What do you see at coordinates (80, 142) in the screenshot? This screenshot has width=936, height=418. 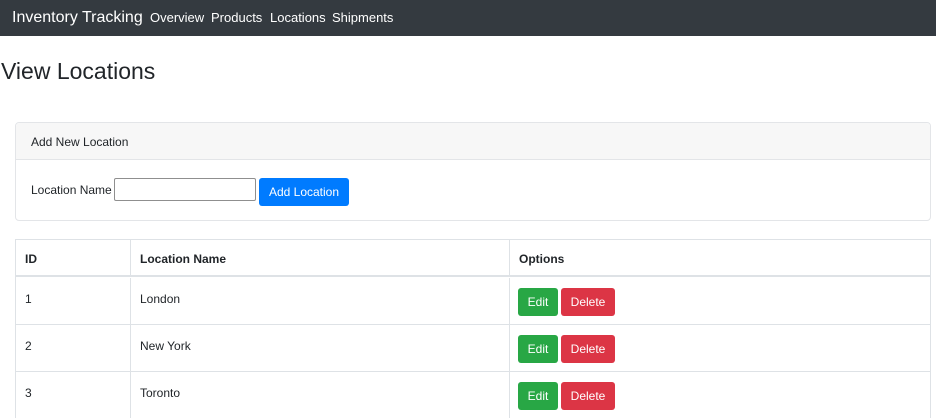 I see `add-location-card-title: Add New Location` at bounding box center [80, 142].